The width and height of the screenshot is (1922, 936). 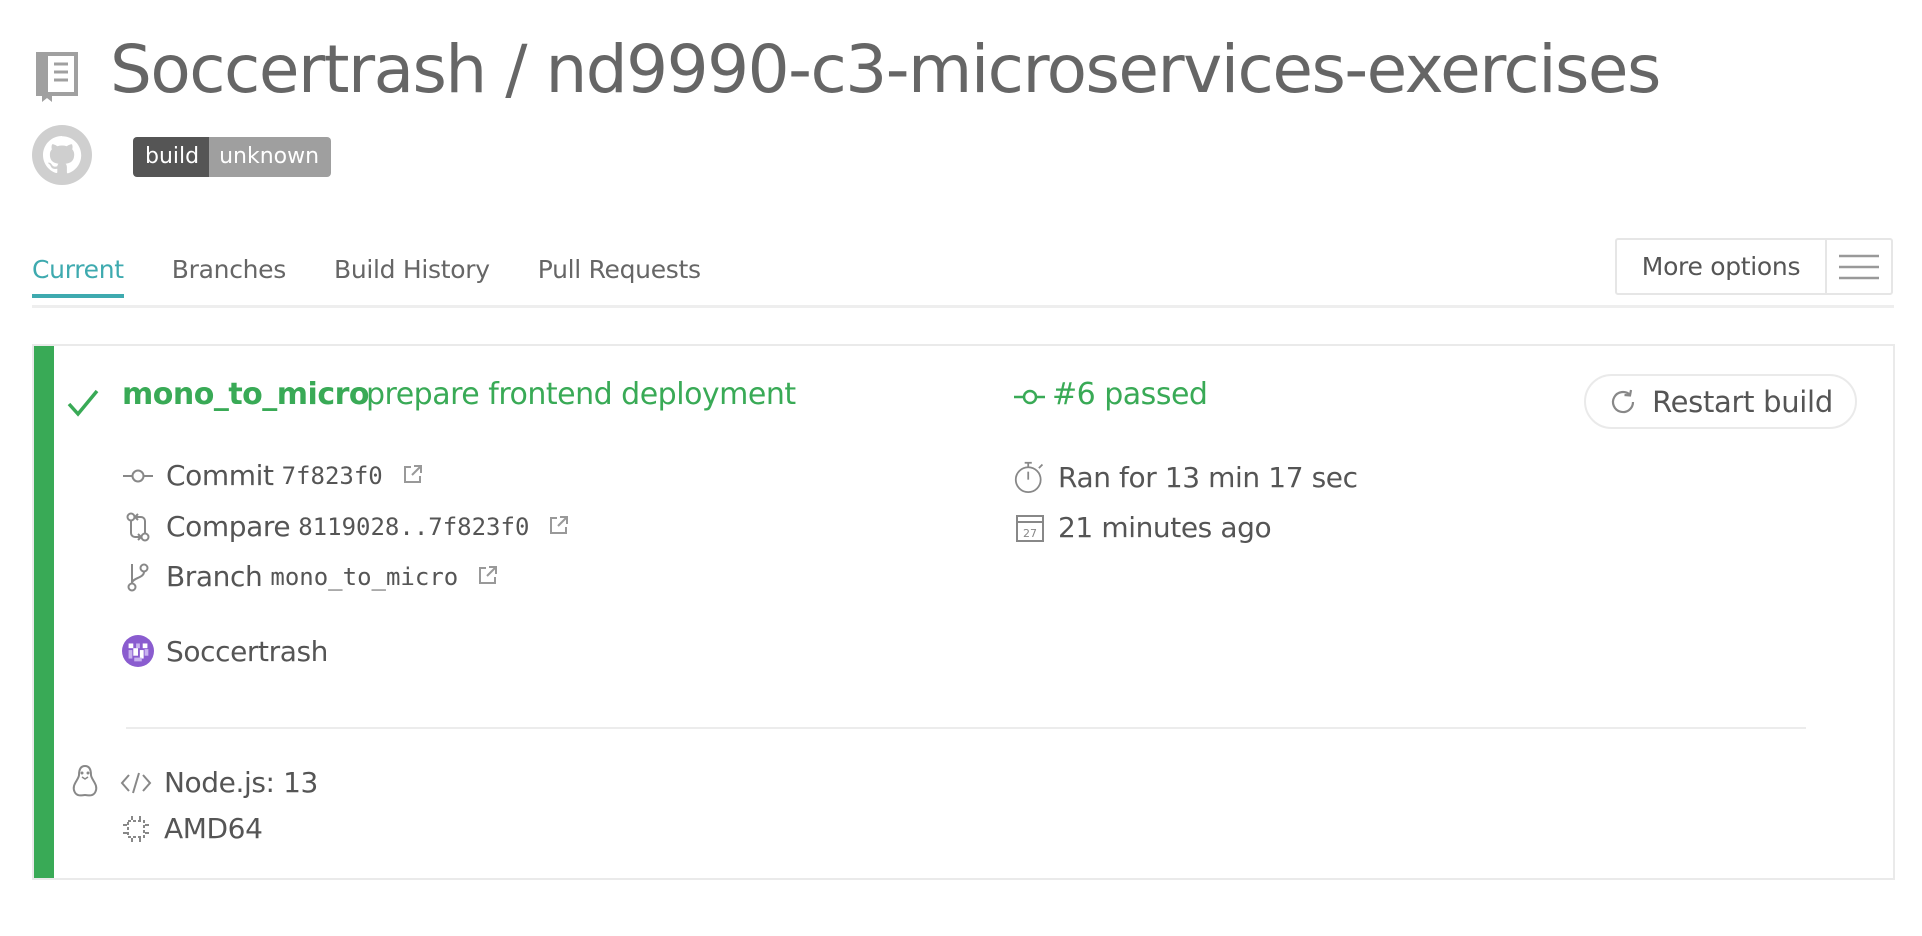 What do you see at coordinates (619, 276) in the screenshot?
I see `tab-pull-requests: Pull Requests` at bounding box center [619, 276].